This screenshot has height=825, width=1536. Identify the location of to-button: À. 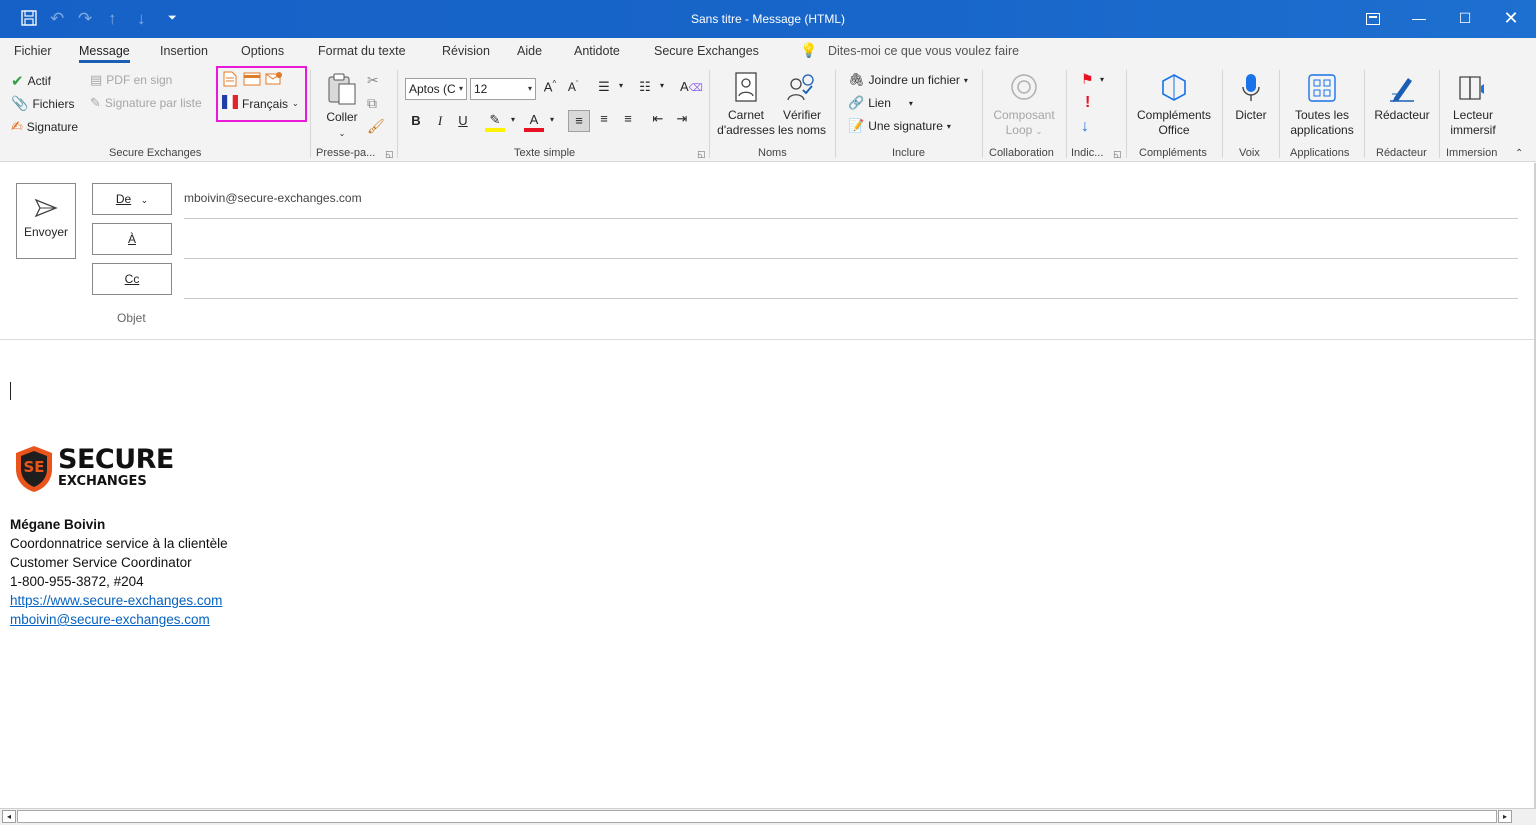
(132, 239).